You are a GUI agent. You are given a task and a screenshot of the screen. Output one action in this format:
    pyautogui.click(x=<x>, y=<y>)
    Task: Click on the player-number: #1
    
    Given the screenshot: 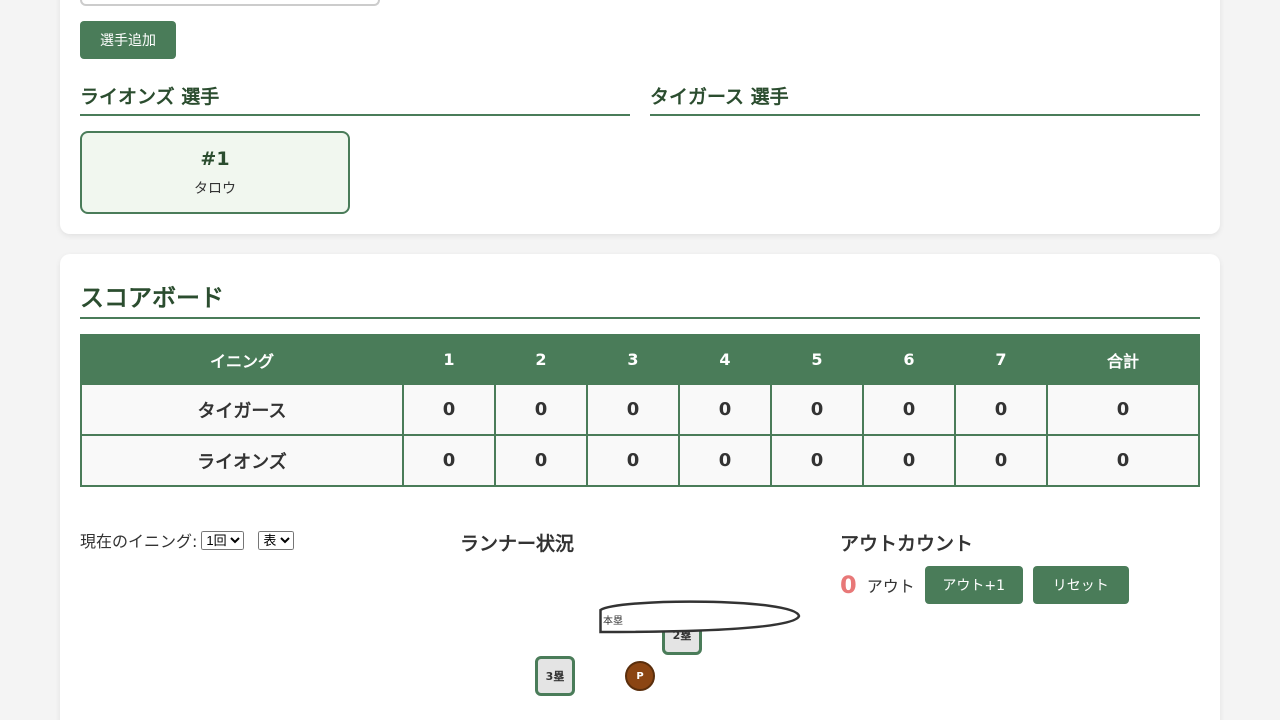 What is the action you would take?
    pyautogui.click(x=215, y=159)
    